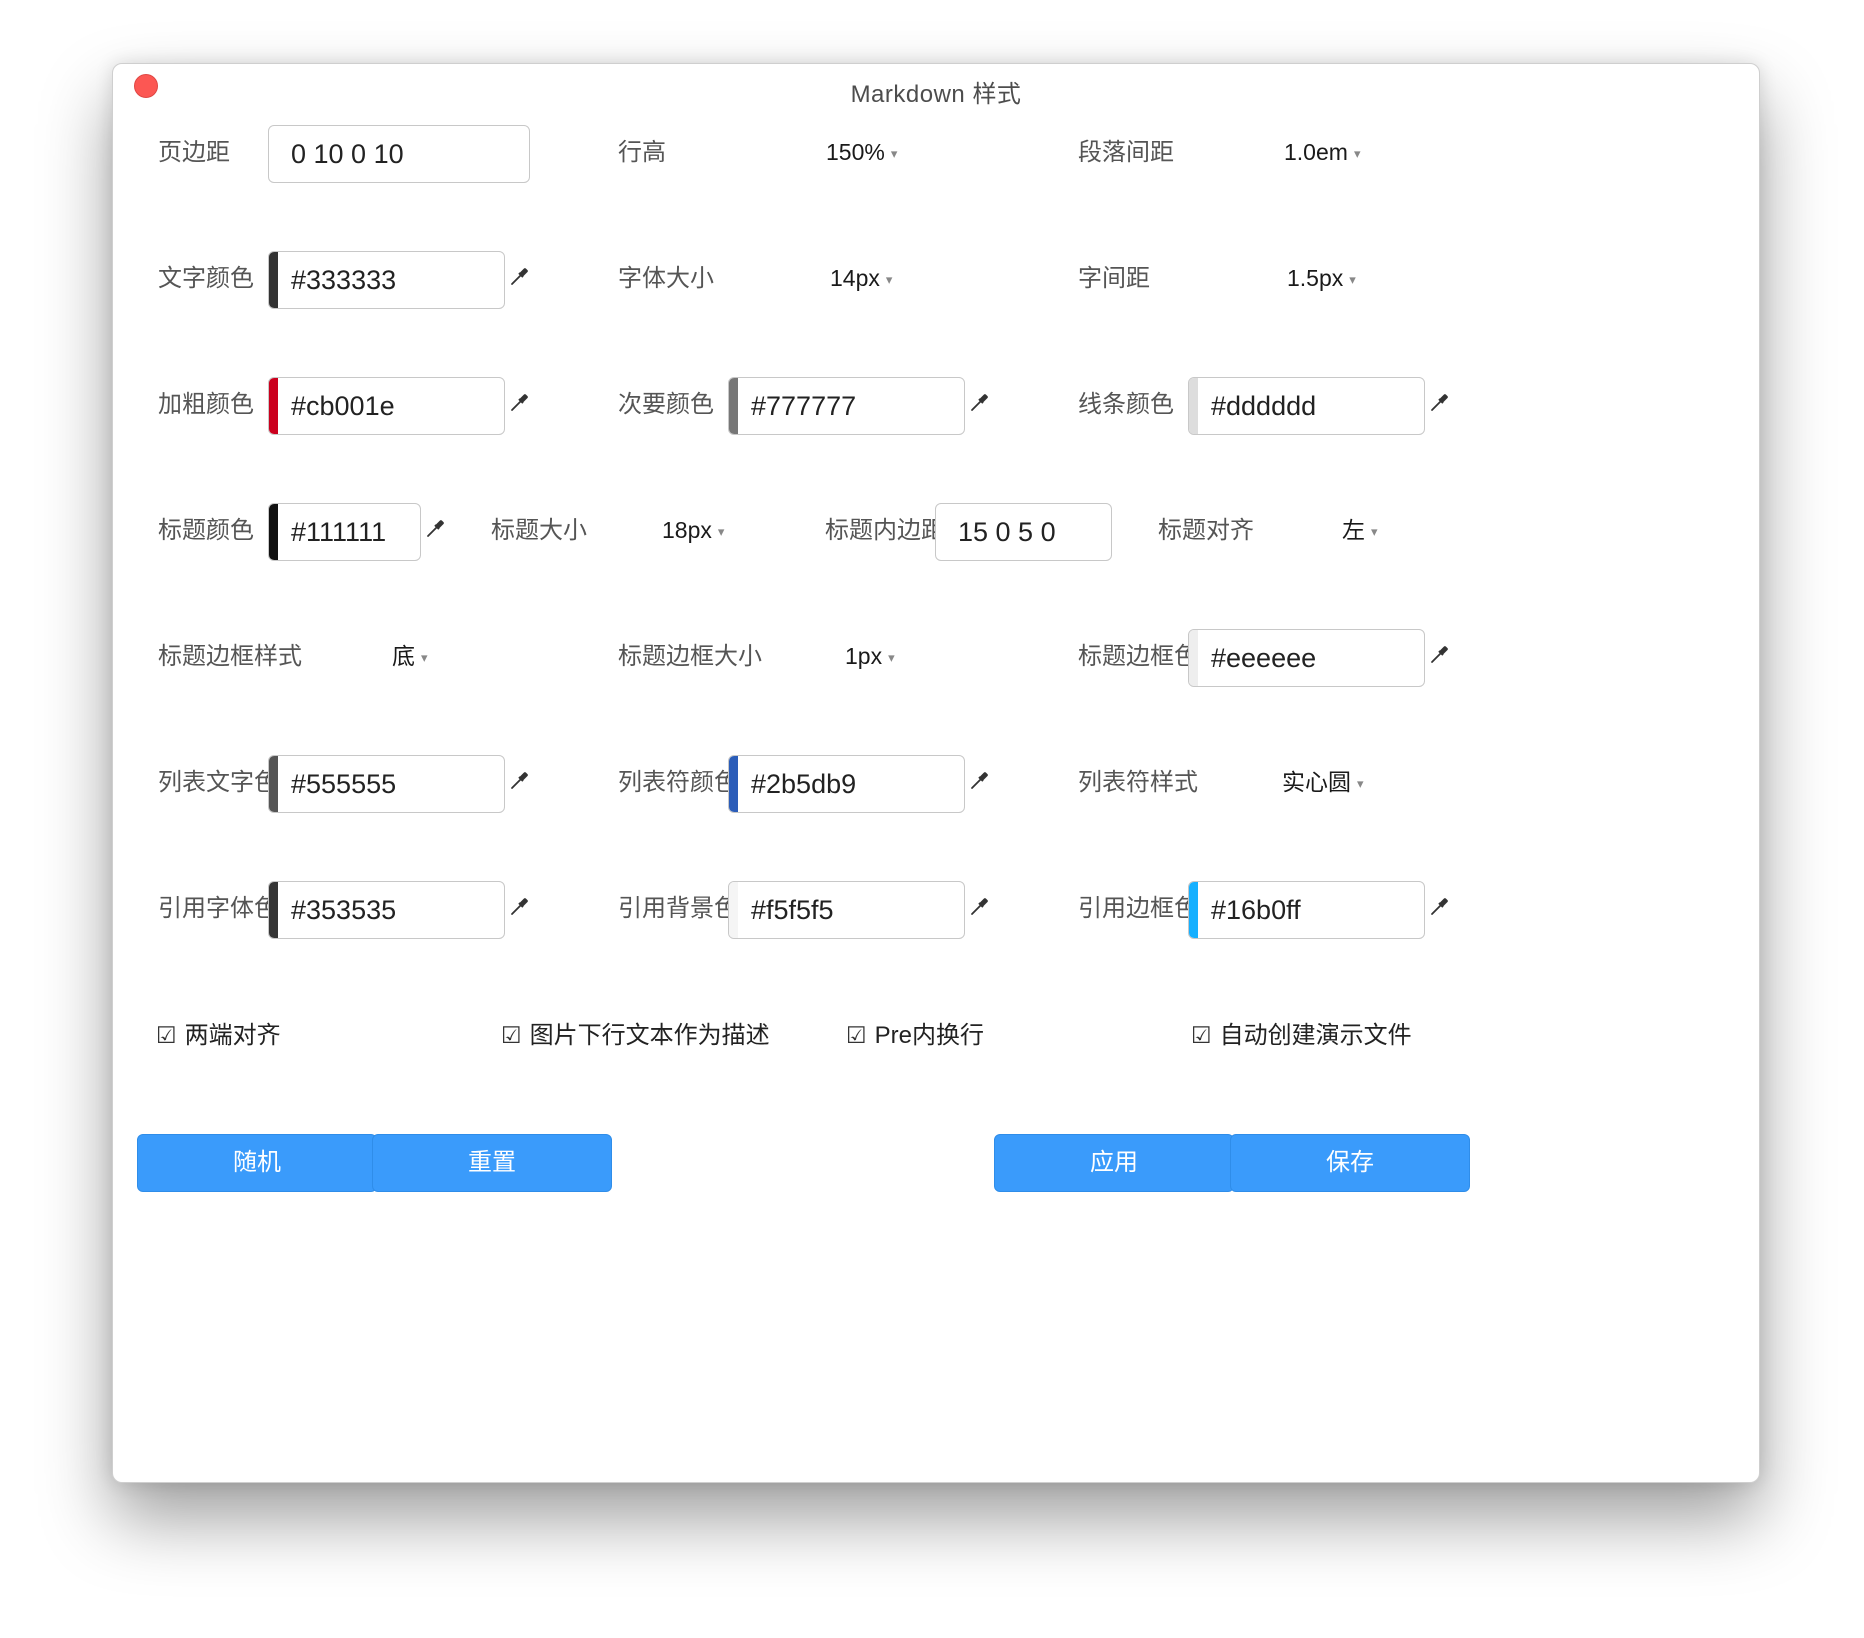 The height and width of the screenshot is (1638, 1864). I want to click on heading-padding-label: 标题内边距, so click(885, 530).